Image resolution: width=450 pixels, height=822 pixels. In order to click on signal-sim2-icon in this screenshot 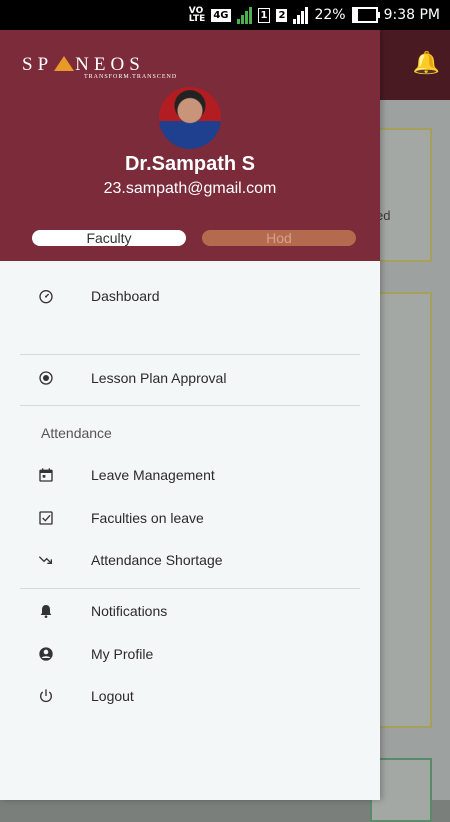, I will do `click(301, 15)`.